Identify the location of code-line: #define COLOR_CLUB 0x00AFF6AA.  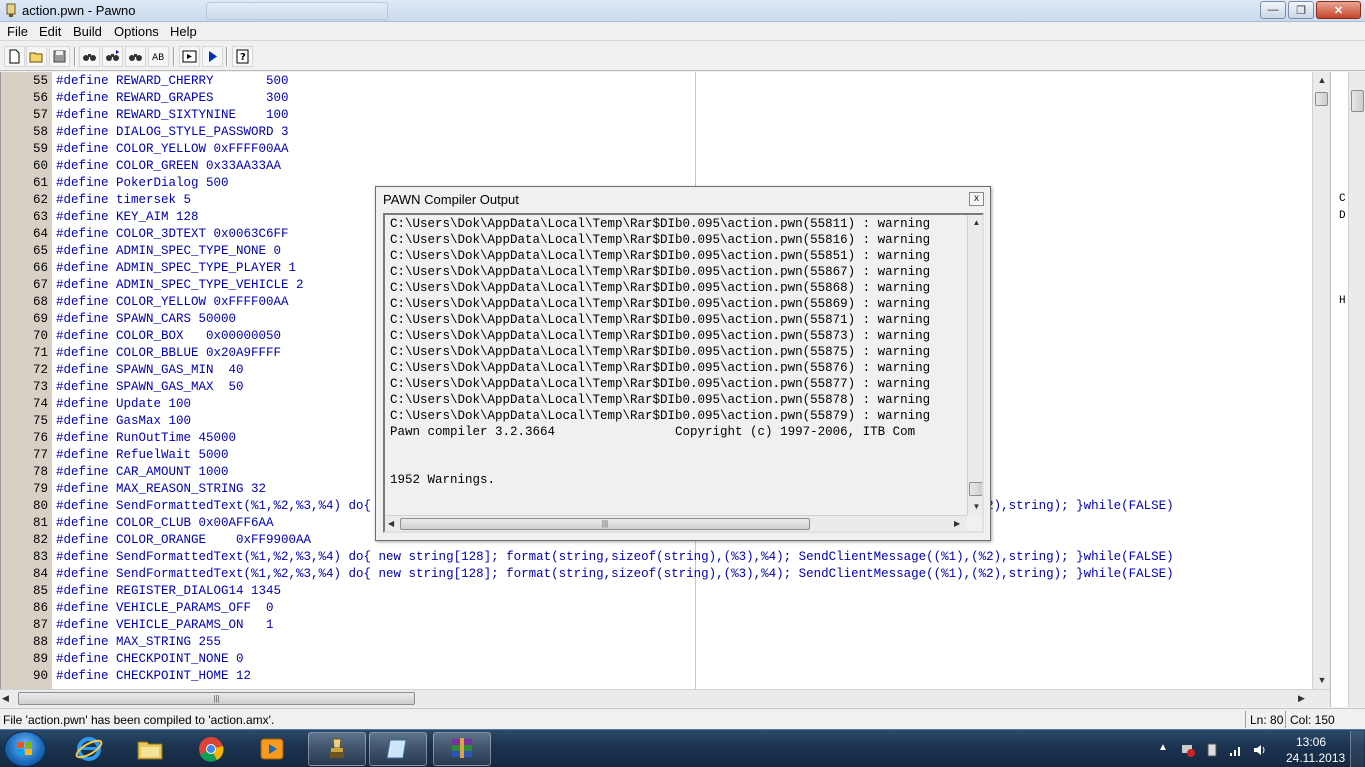
(165, 523).